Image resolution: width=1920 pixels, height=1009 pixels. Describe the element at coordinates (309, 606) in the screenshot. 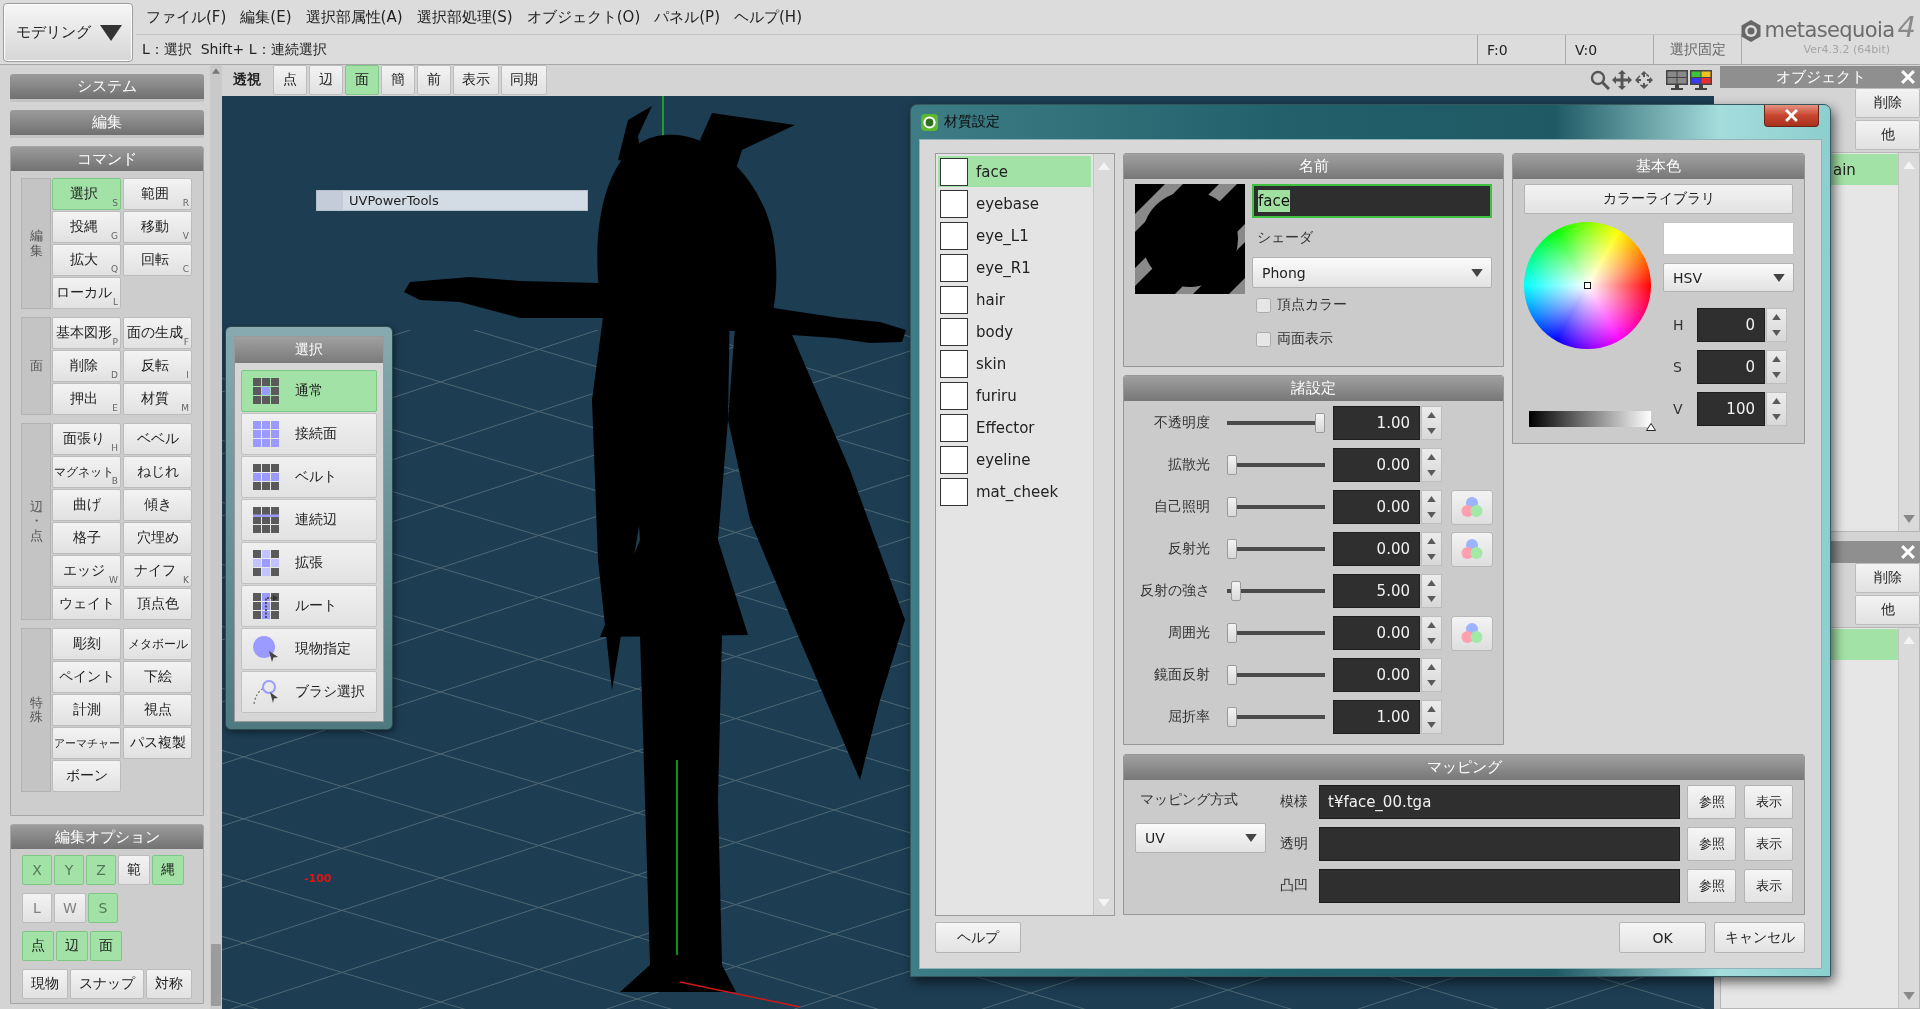

I see `select-mode-button: ルート` at that location.